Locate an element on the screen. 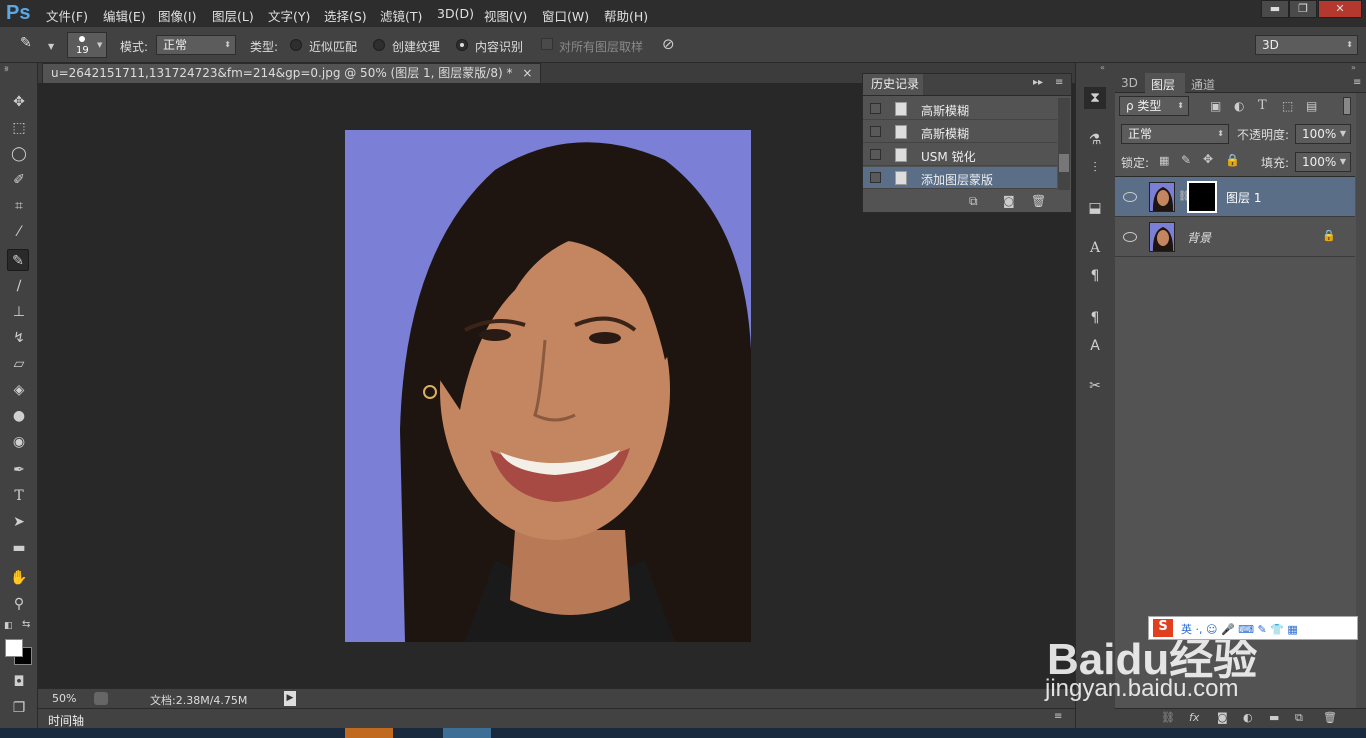 The width and height of the screenshot is (1366, 738). brush-size-picker: 19 ▼ is located at coordinates (87, 45).